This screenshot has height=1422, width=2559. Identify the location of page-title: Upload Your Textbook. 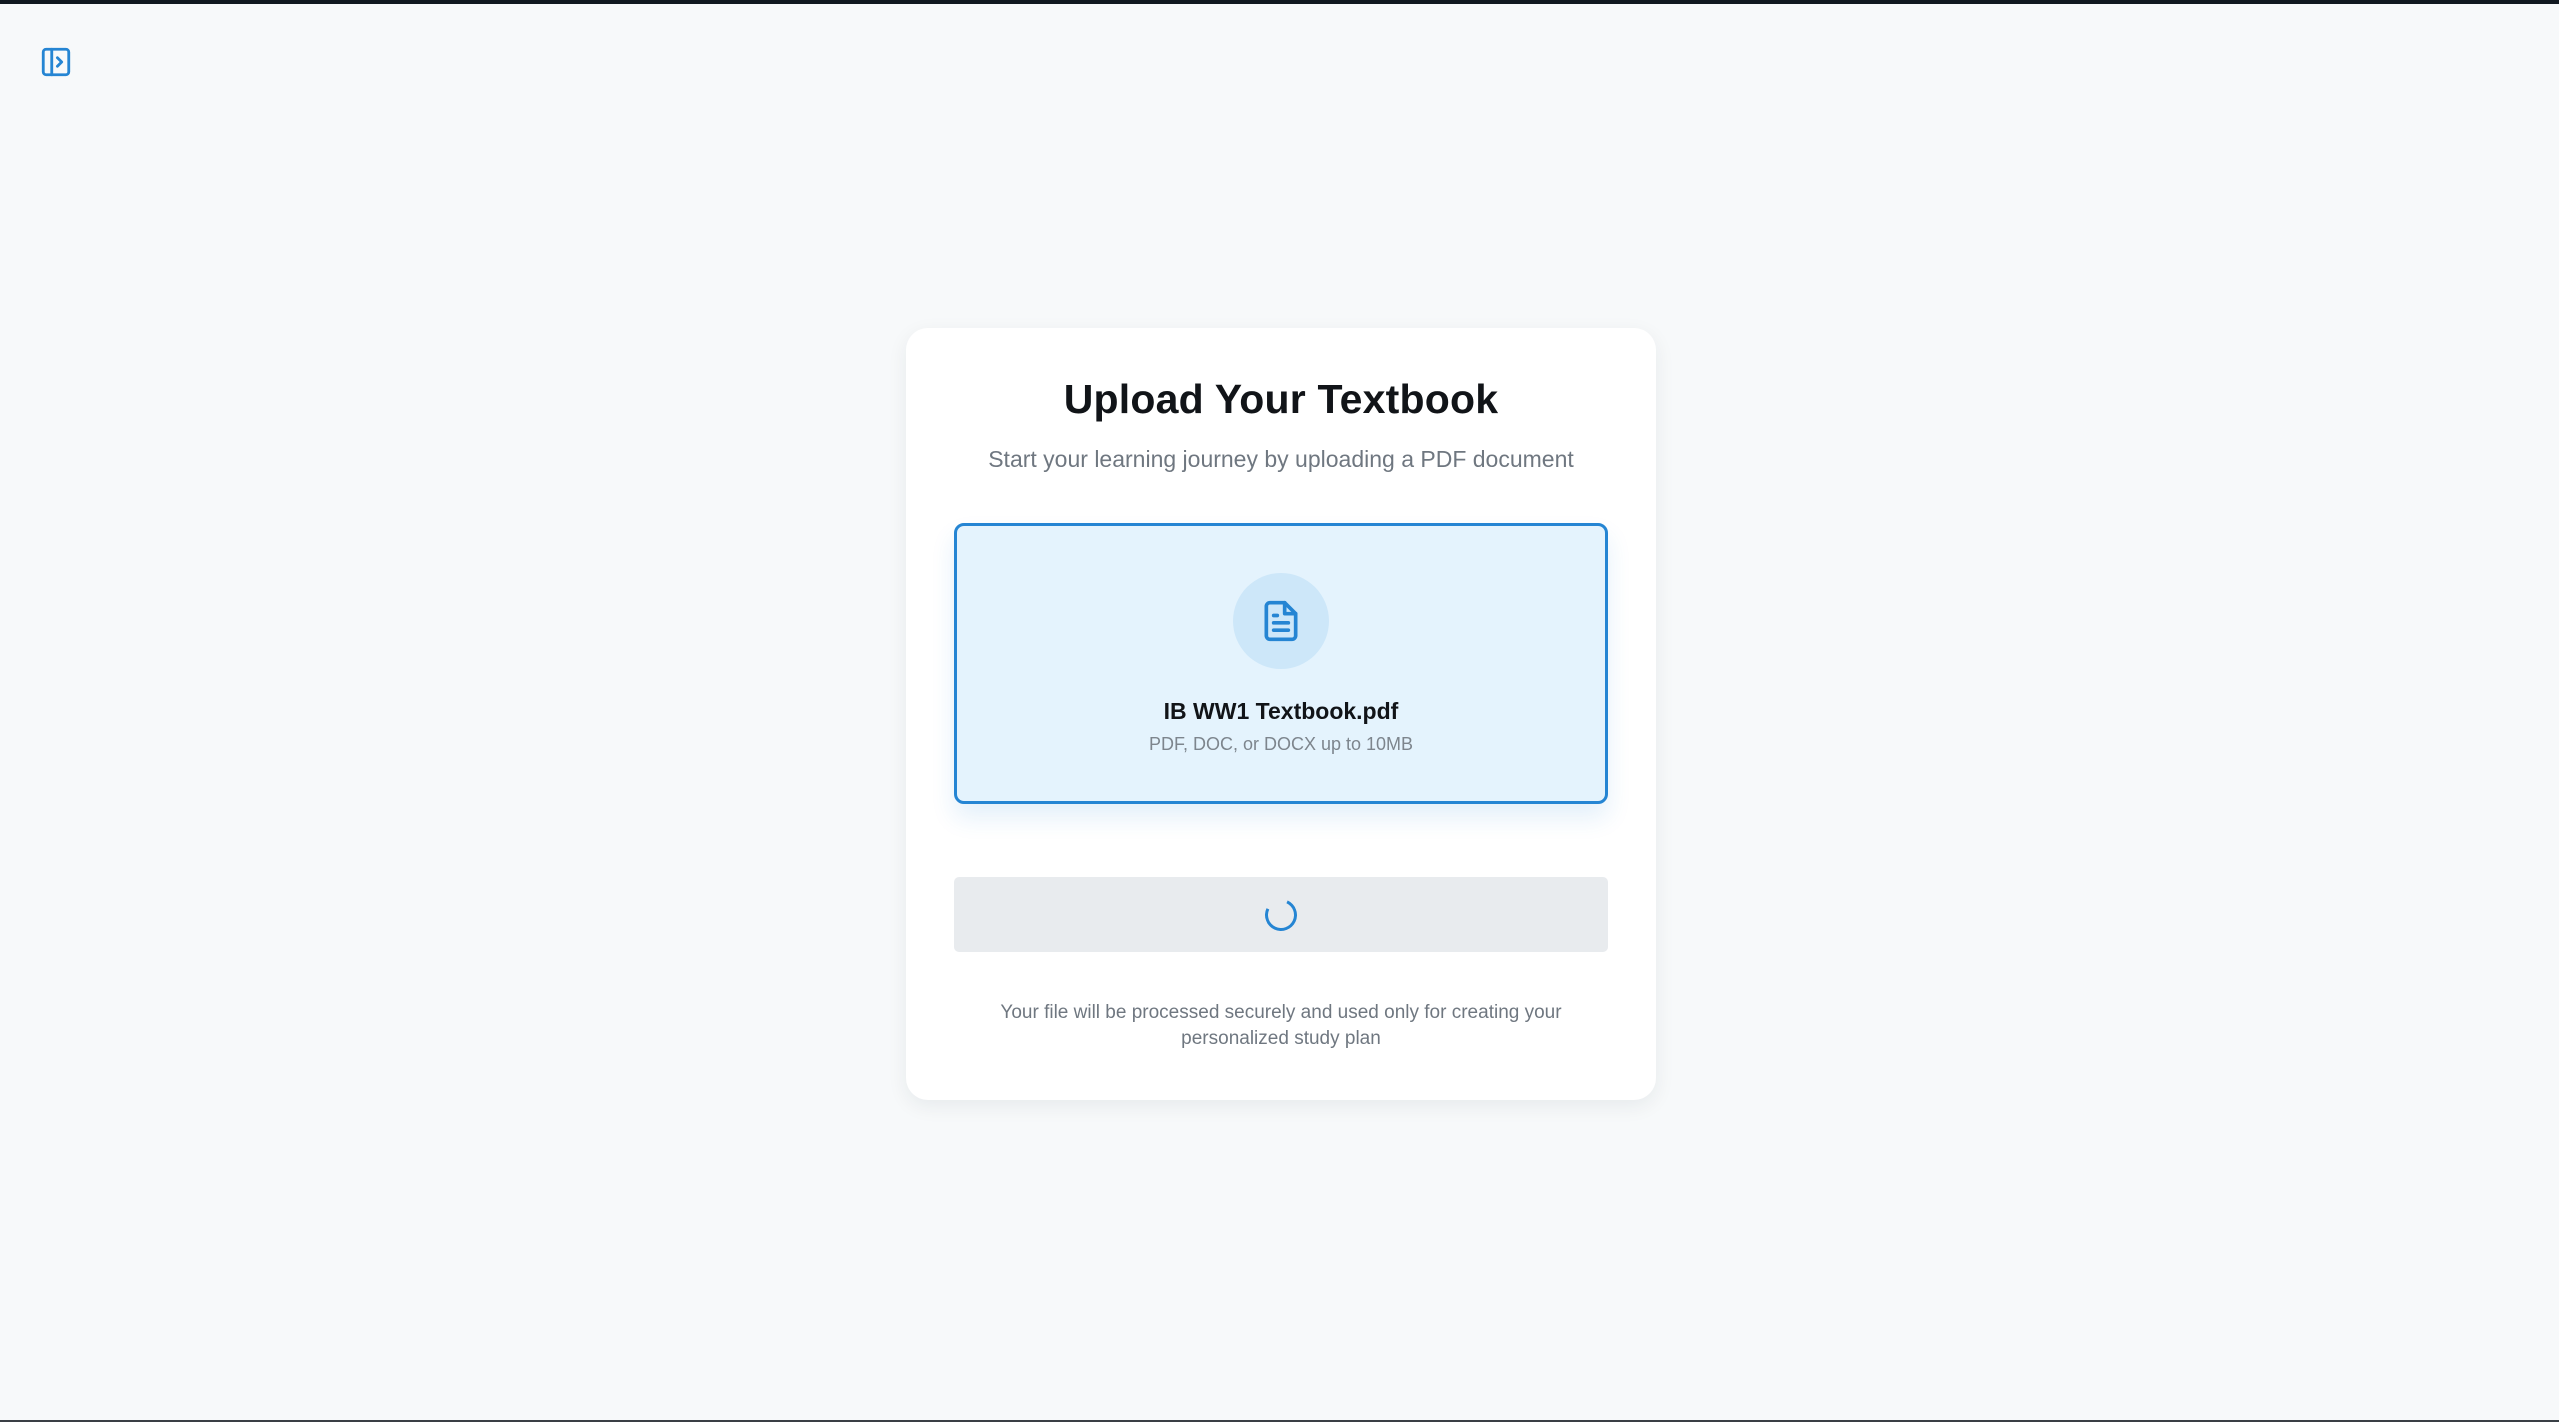
(1281, 399).